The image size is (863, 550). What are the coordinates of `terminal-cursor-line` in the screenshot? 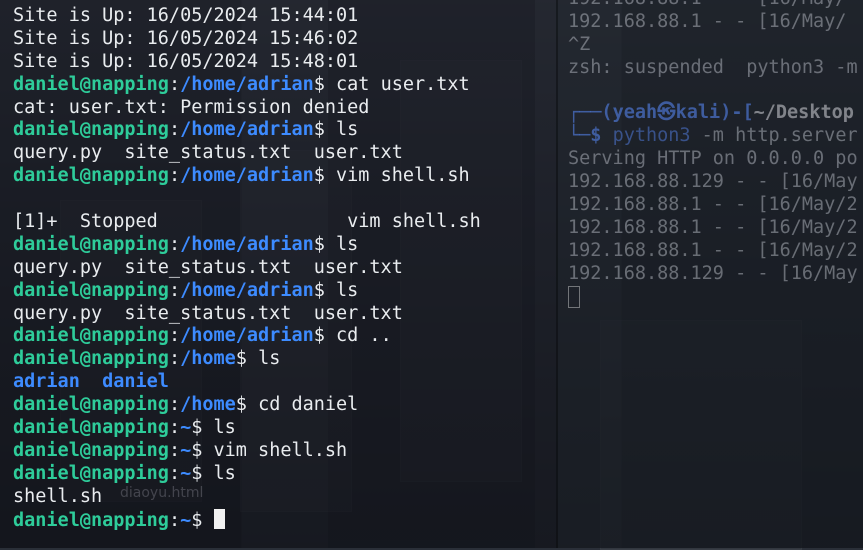 It's located at (713, 297).